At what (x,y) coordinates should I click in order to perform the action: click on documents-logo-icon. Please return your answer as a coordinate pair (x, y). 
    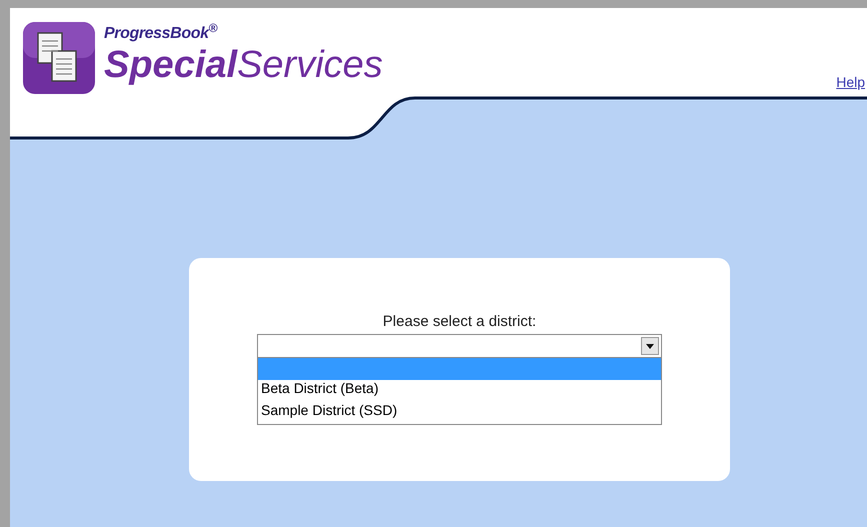
    Looking at the image, I should click on (59, 58).